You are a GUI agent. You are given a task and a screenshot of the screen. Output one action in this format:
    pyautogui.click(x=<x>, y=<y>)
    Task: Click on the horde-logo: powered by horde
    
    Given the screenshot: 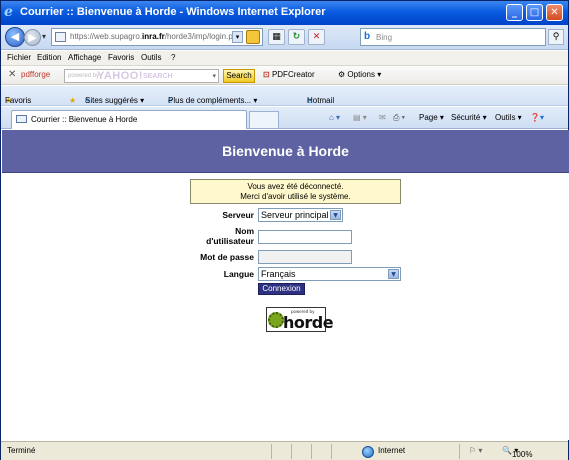 What is the action you would take?
    pyautogui.click(x=300, y=319)
    